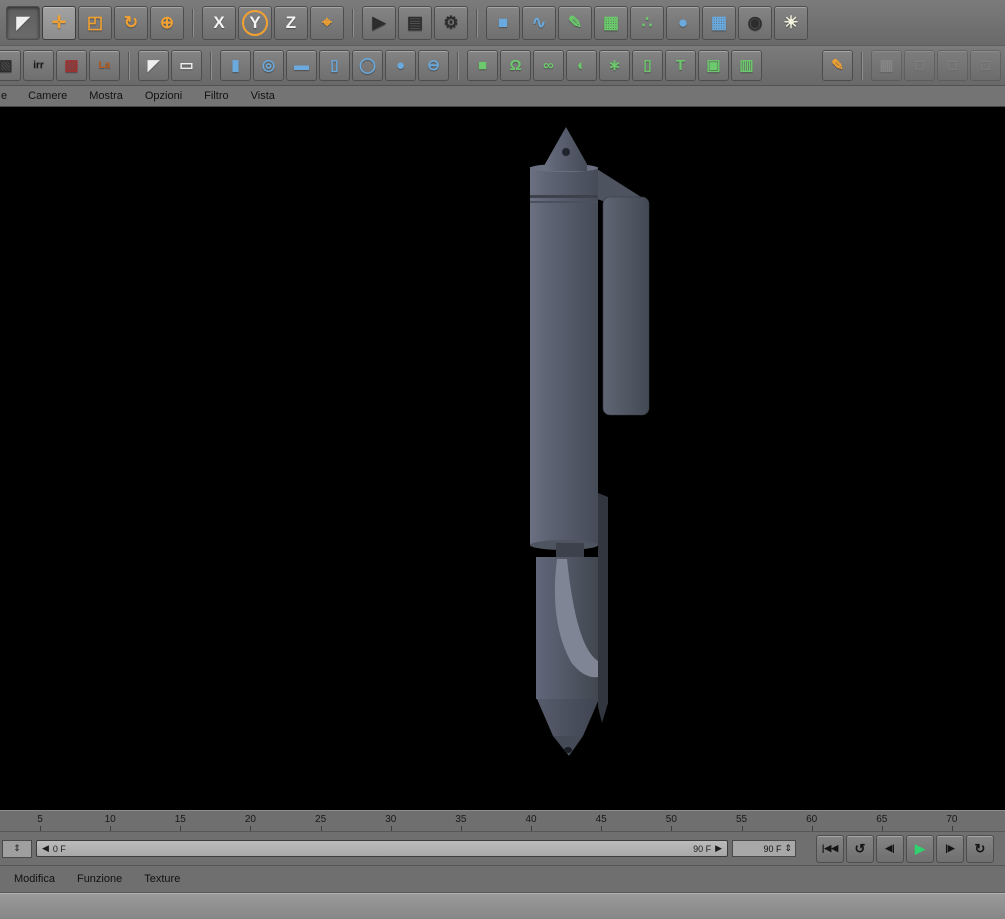 This screenshot has height=919, width=1005. I want to click on ruler-tick-label: 65, so click(882, 819).